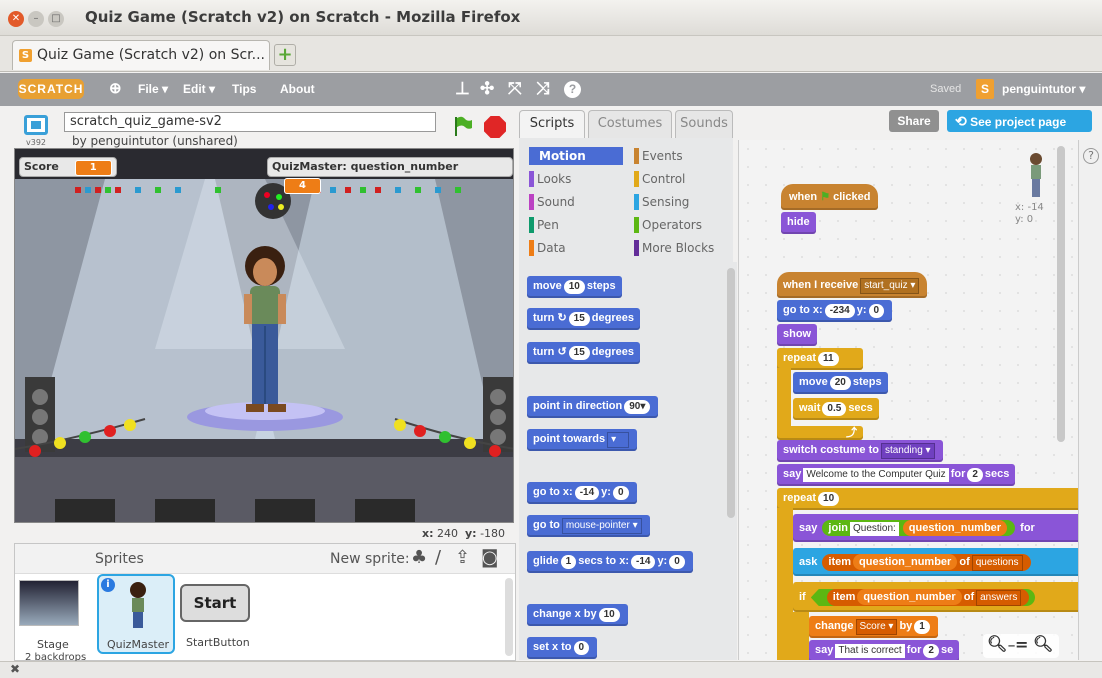  I want to click on block-goto: go to mouse-pointer ▾, so click(588, 526).